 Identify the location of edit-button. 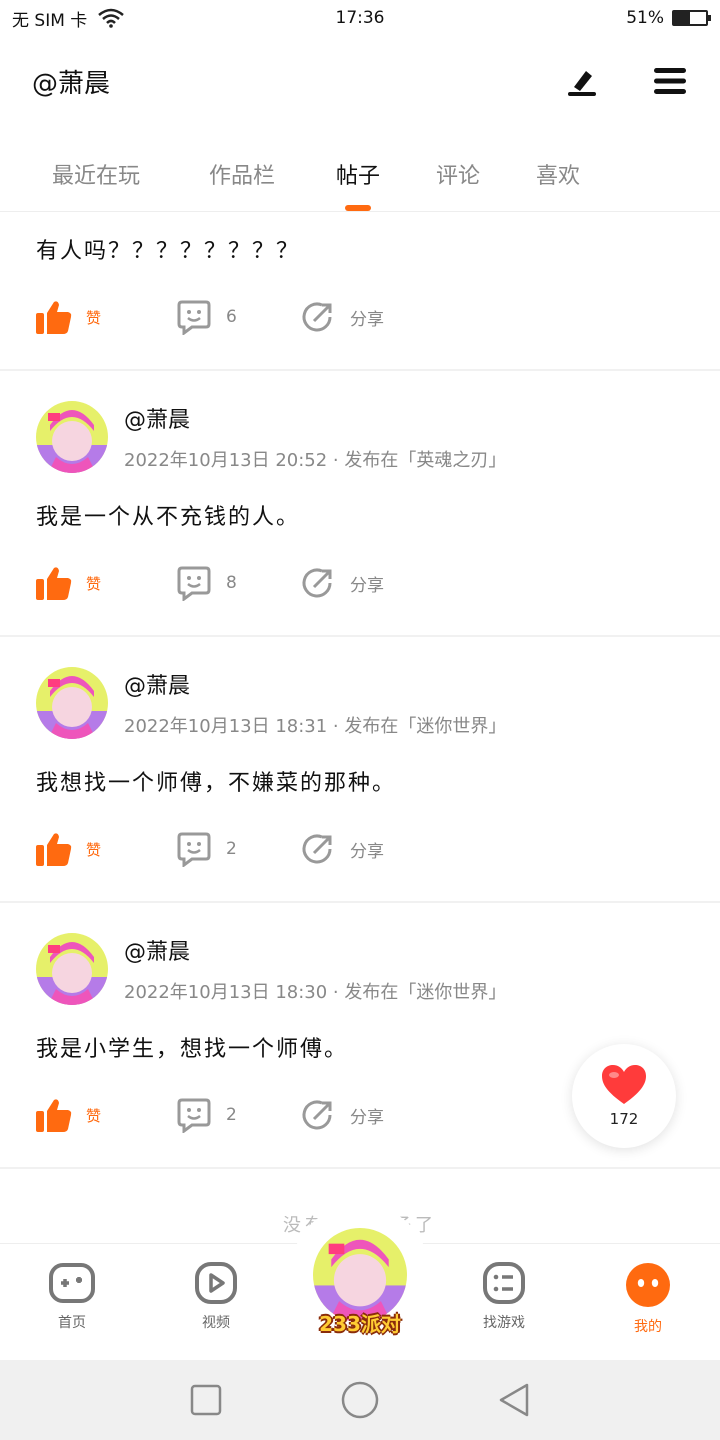
(582, 81).